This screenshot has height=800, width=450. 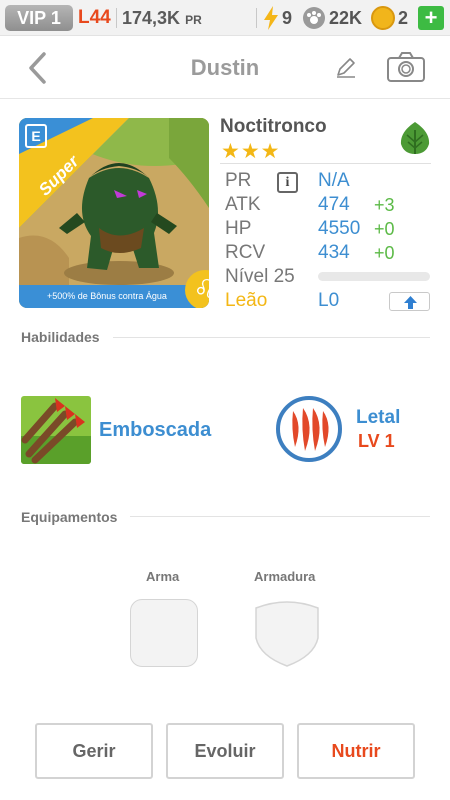 What do you see at coordinates (60, 337) in the screenshot?
I see `section-title-skills: Habilidades` at bounding box center [60, 337].